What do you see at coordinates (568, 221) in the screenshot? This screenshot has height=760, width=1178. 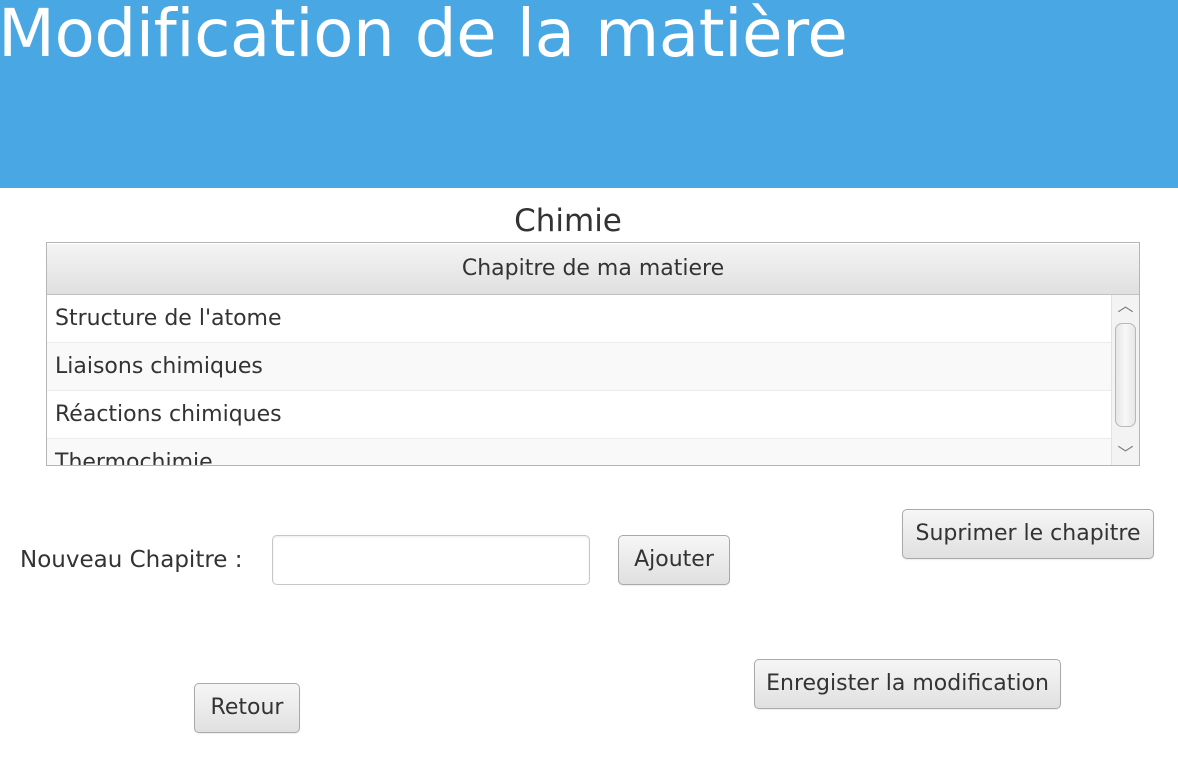 I see `subject-name: Chimie` at bounding box center [568, 221].